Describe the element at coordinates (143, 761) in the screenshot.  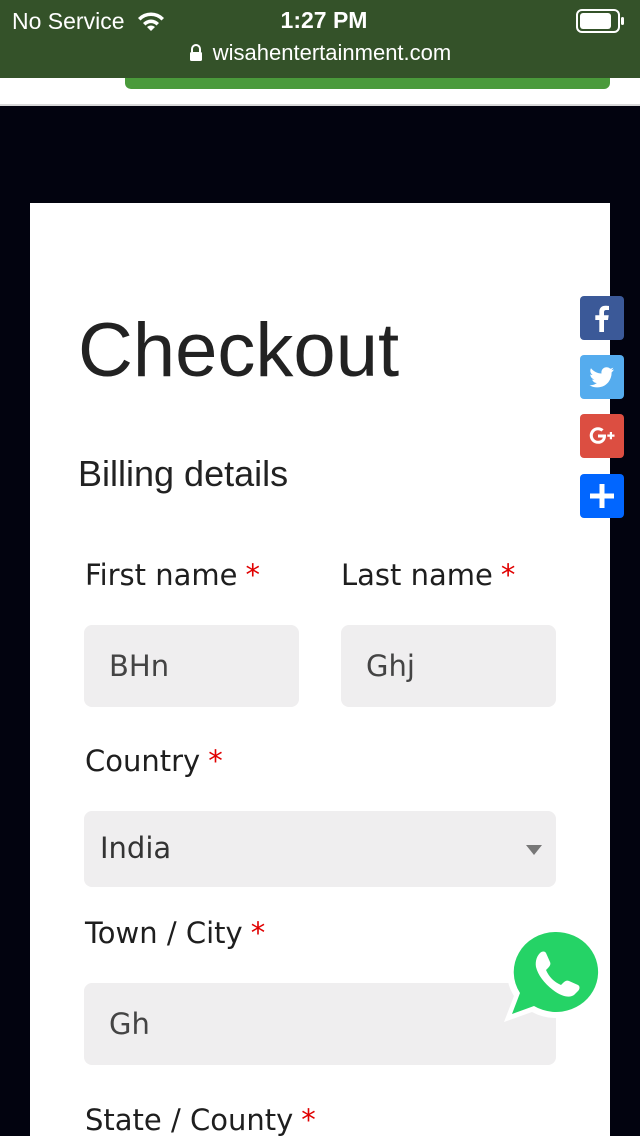
I see `country-label-text: Country` at that location.